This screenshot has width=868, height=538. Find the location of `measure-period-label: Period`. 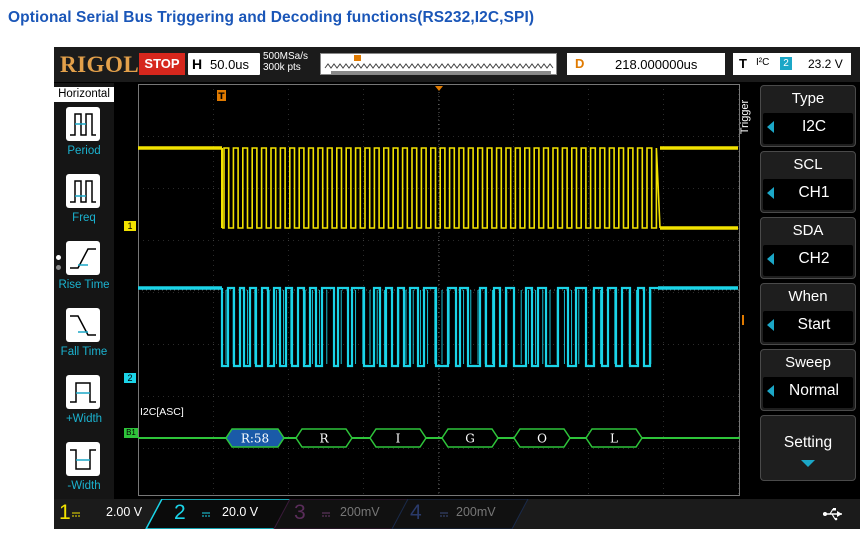

measure-period-label: Period is located at coordinates (84, 151).